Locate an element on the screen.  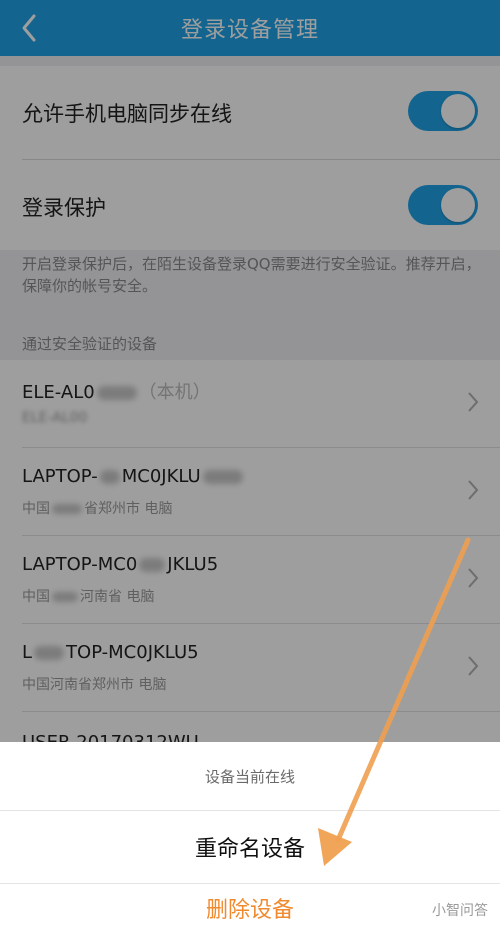
rename-device-button: 重命名设备 is located at coordinates (250, 847).